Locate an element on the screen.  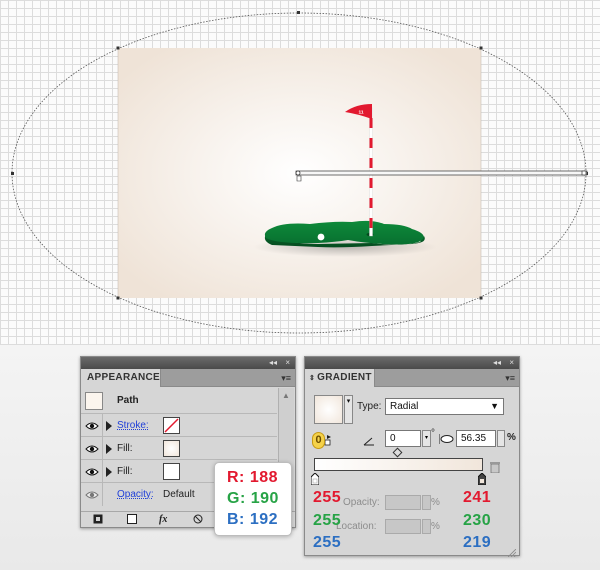
gradient-stop-left is located at coordinates (315, 479).